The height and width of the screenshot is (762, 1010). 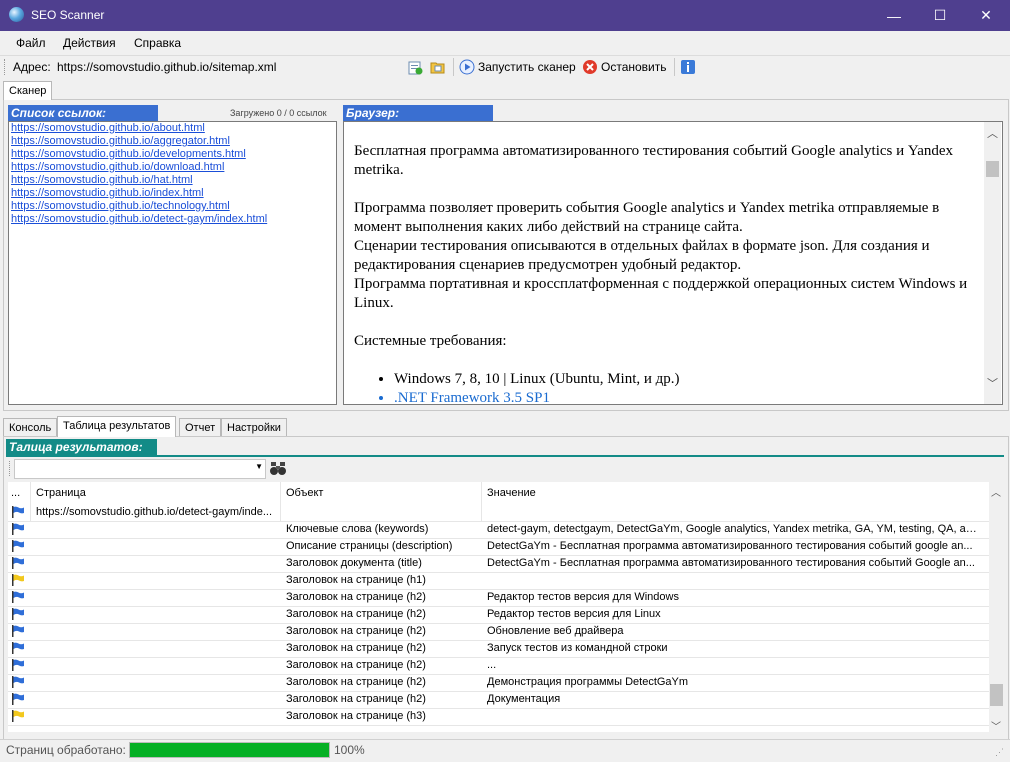 What do you see at coordinates (590, 67) in the screenshot?
I see `stop-icon` at bounding box center [590, 67].